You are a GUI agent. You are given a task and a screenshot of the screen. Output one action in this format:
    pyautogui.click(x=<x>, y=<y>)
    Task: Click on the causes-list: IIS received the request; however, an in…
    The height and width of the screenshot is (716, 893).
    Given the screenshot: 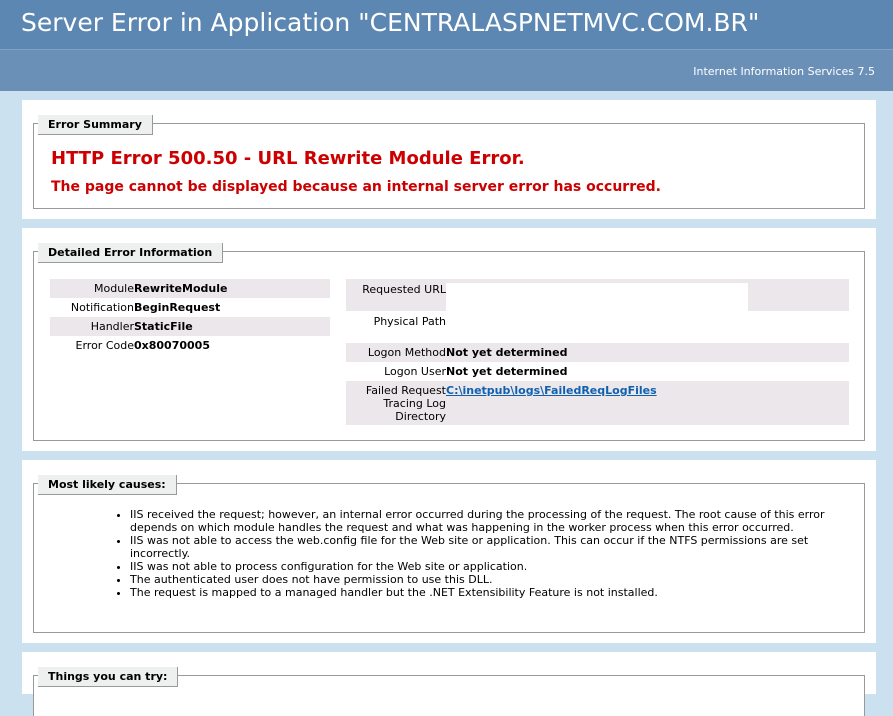 What is the action you would take?
    pyautogui.click(x=482, y=553)
    